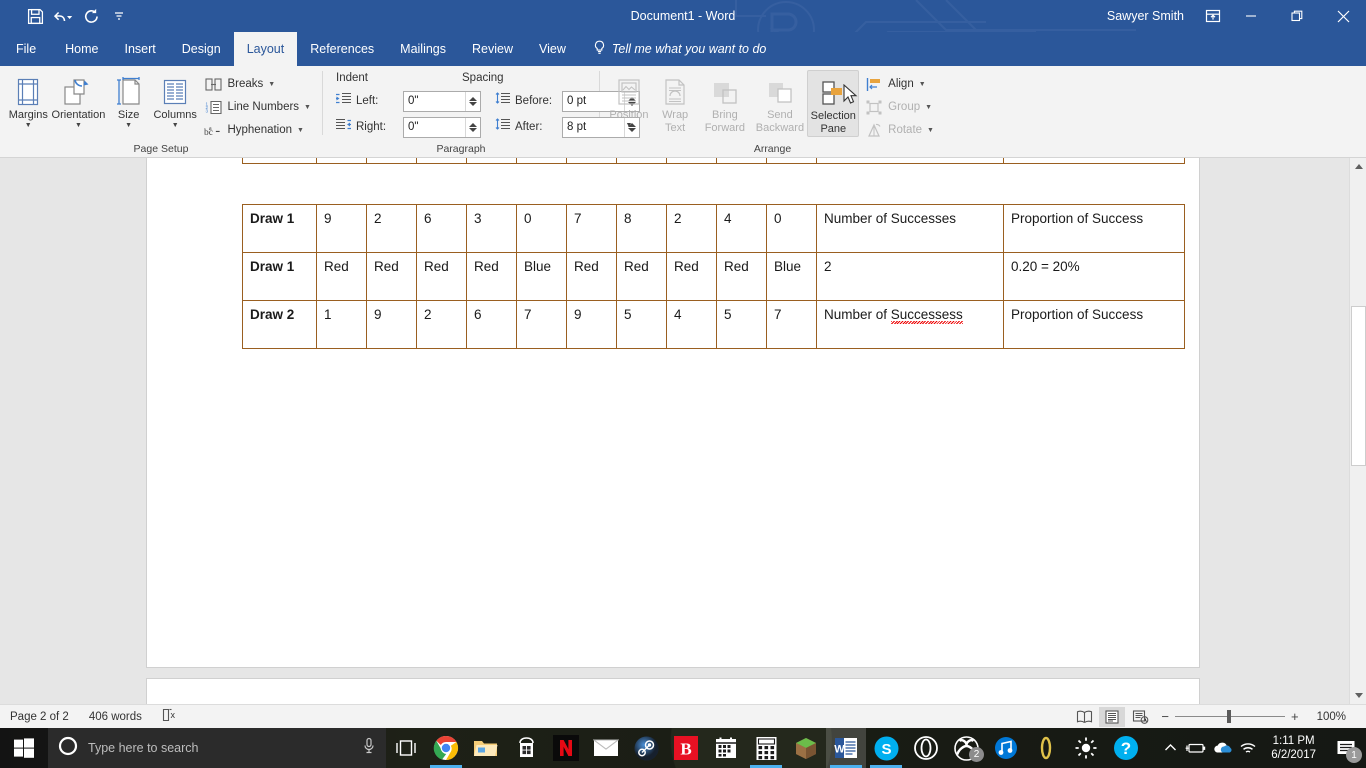 Image resolution: width=1366 pixels, height=768 pixels. What do you see at coordinates (1086, 748) in the screenshot?
I see `brightness-icon` at bounding box center [1086, 748].